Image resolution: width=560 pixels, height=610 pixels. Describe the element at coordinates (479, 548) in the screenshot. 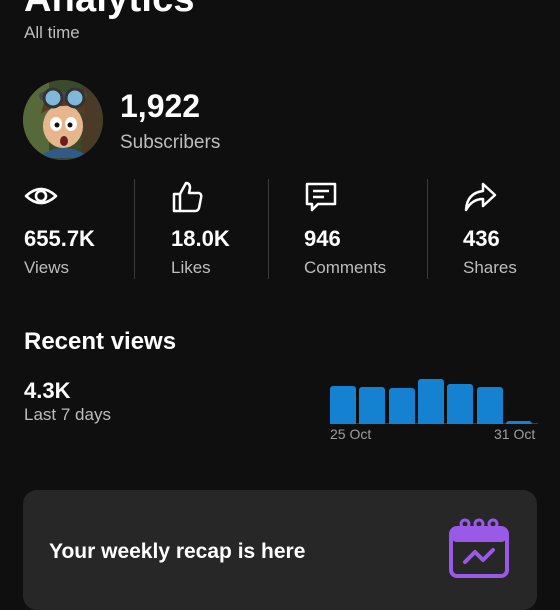

I see `calendar-icon` at that location.